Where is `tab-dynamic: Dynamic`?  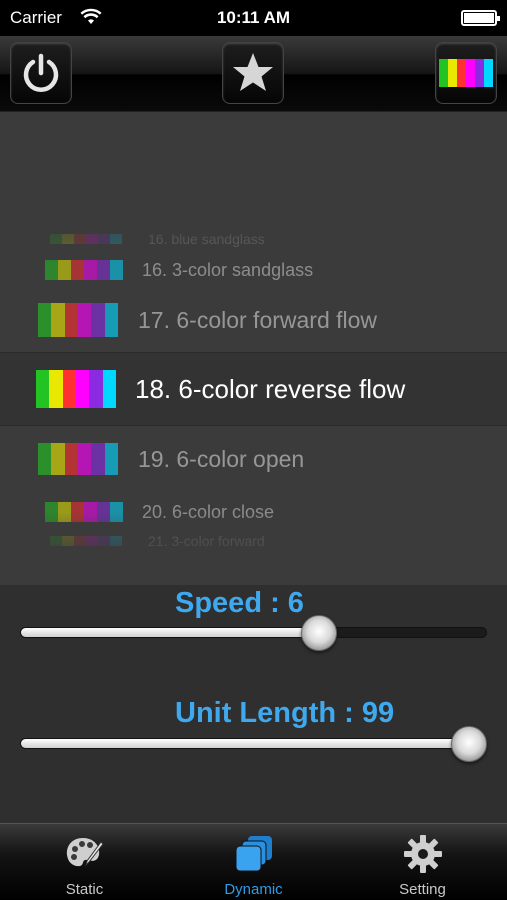
tab-dynamic: Dynamic is located at coordinates (253, 862).